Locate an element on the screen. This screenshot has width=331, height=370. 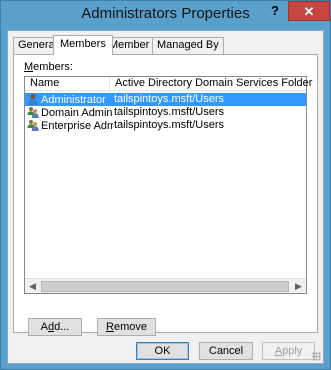
column-header-folder: Active Directory Domain Services Folder is located at coordinates (211, 84).